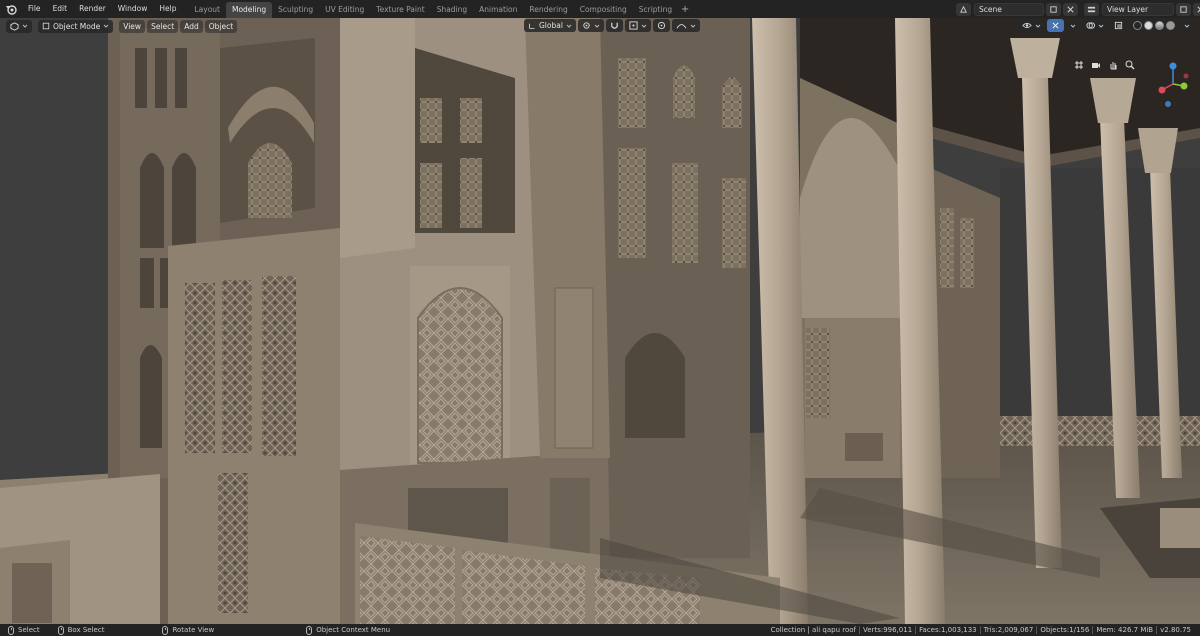  I want to click on view-layer-icon, so click(1091, 9).